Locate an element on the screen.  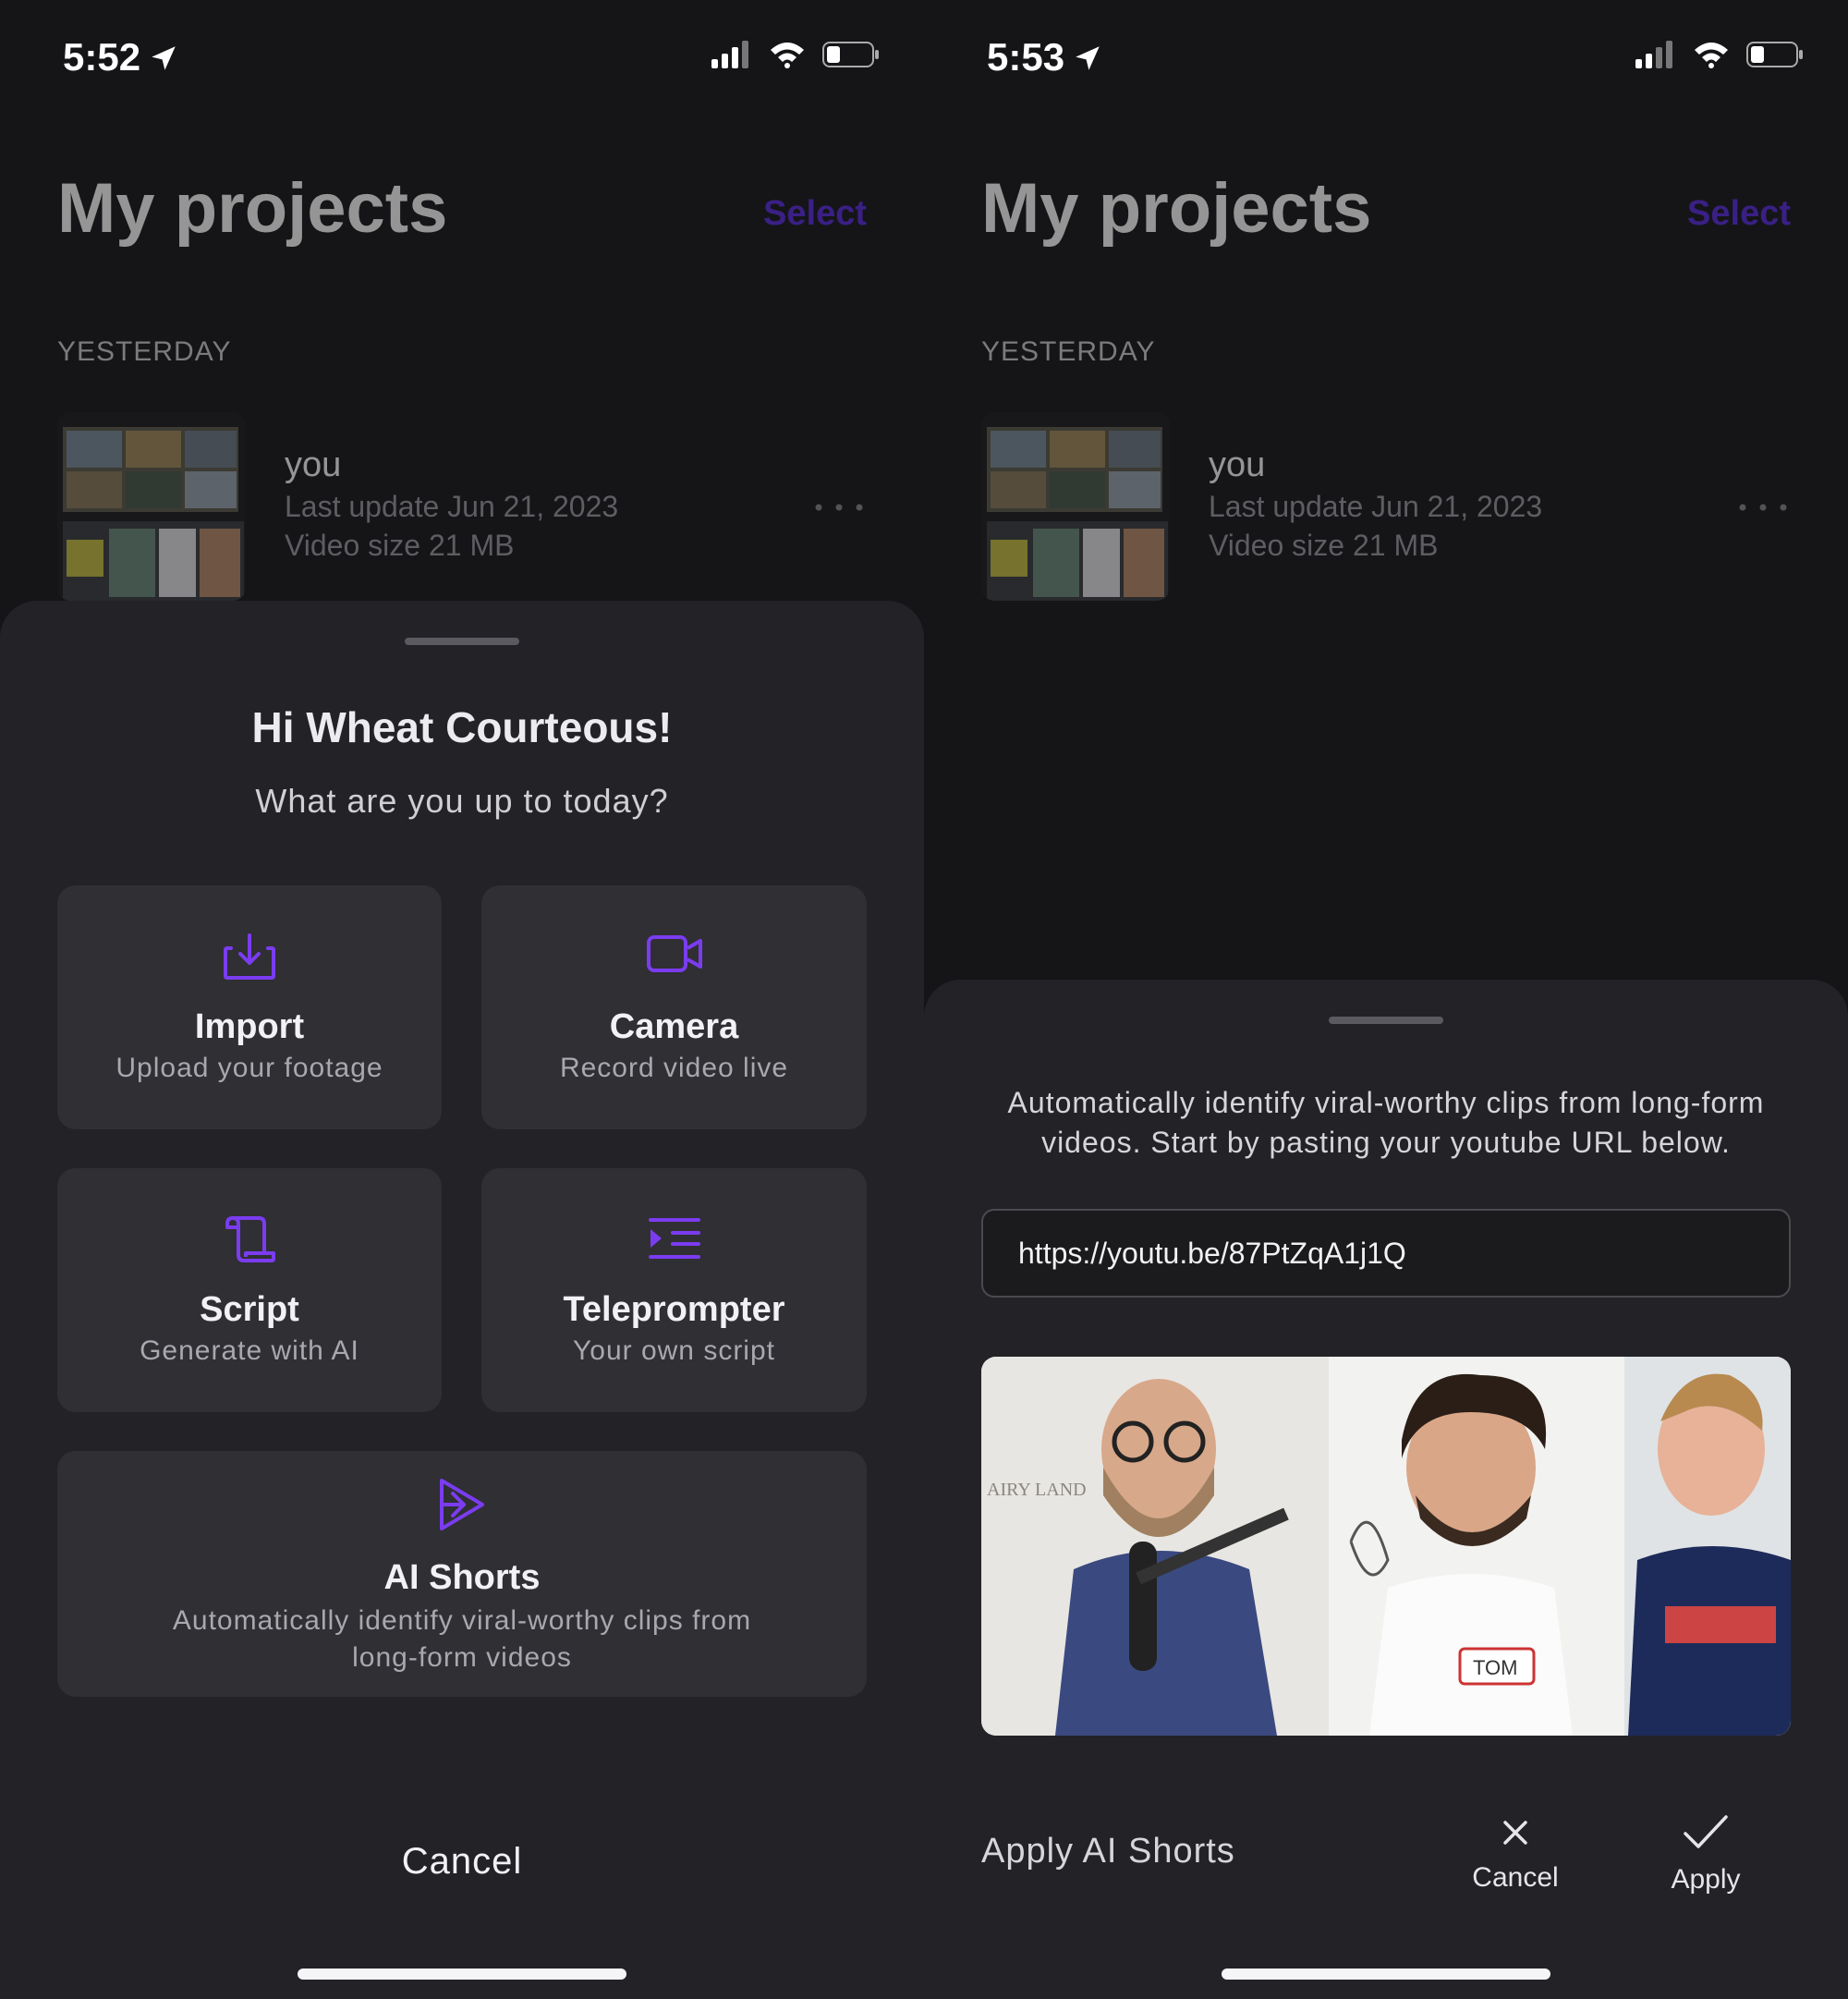
greeting-subtitle: What are you up to today? is located at coordinates (462, 801).